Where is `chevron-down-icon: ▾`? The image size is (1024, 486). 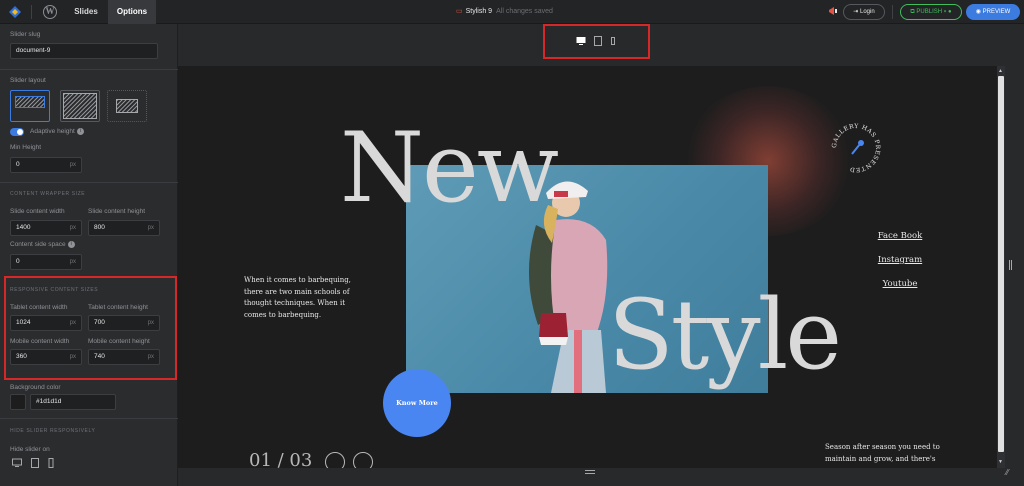 chevron-down-icon: ▾ is located at coordinates (945, 12).